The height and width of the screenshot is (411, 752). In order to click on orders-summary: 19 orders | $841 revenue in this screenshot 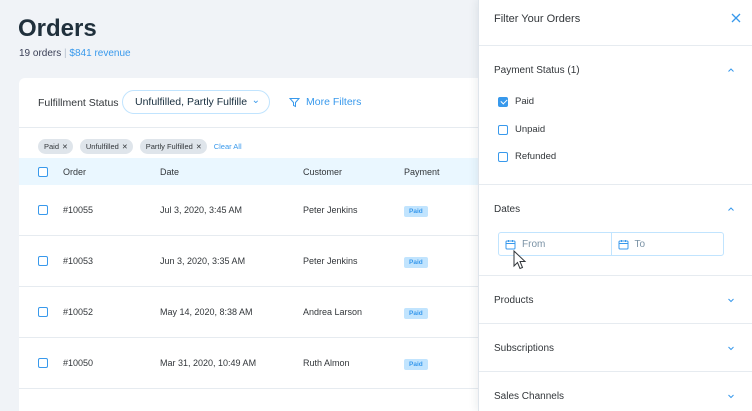, I will do `click(75, 53)`.